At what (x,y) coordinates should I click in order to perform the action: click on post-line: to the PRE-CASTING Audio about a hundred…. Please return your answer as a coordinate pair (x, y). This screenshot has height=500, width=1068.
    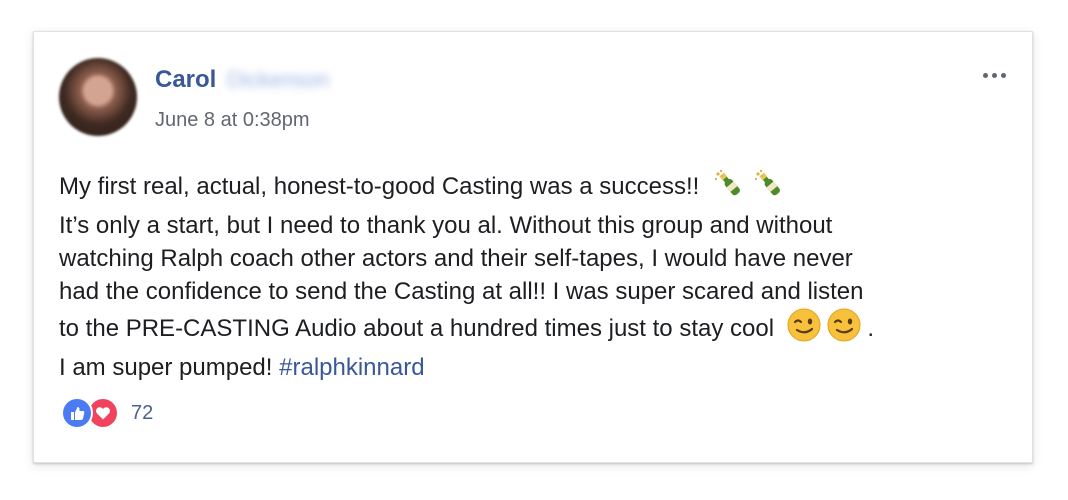
    Looking at the image, I should click on (539, 329).